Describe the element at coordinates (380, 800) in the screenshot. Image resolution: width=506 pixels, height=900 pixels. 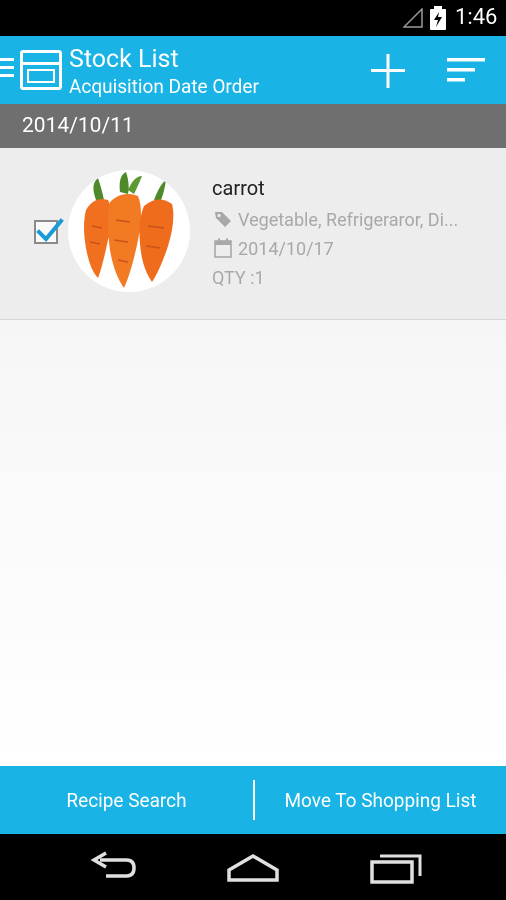
I see `move-to-shopping-list-button: Move To Shopping List` at that location.